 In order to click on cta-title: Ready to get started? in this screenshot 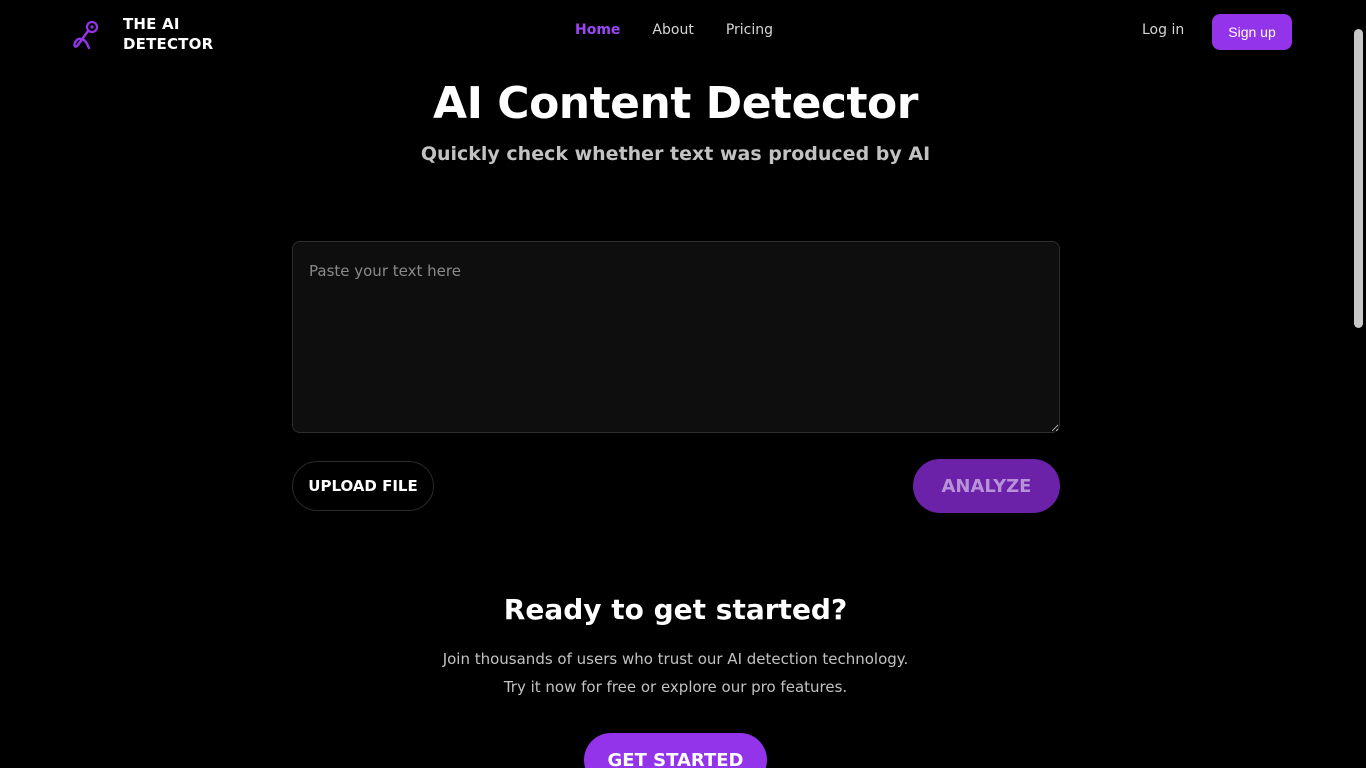, I will do `click(675, 609)`.